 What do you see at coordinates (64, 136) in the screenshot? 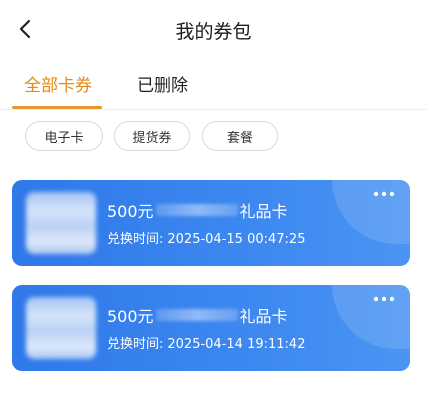
I see `filter-chip-ecard: 电子卡` at bounding box center [64, 136].